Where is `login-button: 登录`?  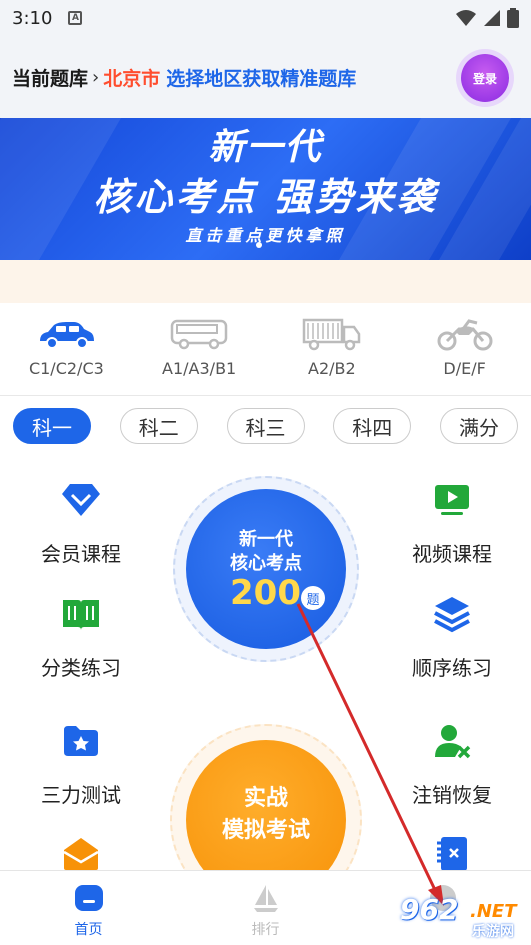
login-button: 登录 is located at coordinates (485, 78).